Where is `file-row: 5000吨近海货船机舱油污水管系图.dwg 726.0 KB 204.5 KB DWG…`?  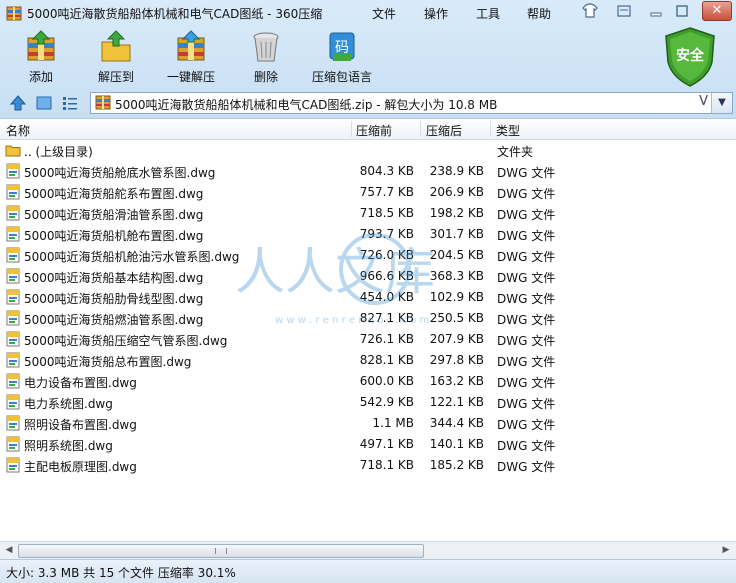
file-row: 5000吨近海货船机舱油污水管系图.dwg 726.0 KB 204.5 KB DWG… is located at coordinates (368, 255).